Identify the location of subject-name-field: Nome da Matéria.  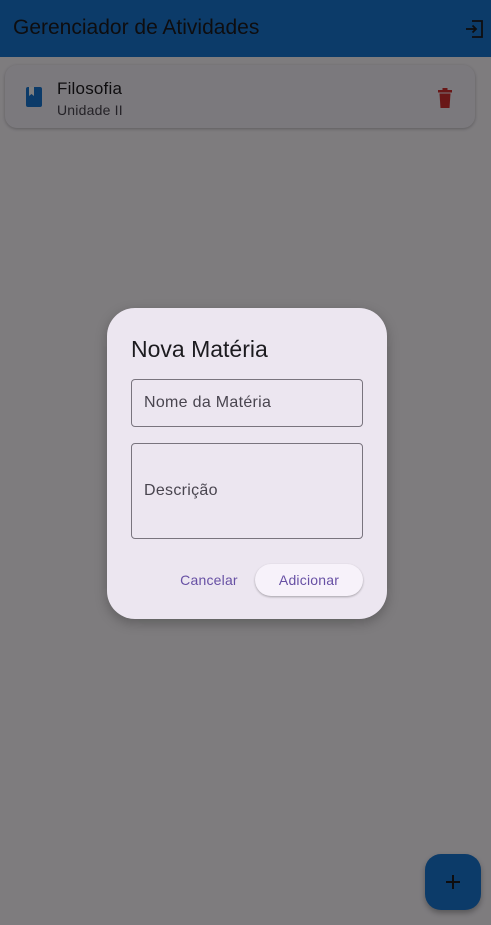
(247, 403).